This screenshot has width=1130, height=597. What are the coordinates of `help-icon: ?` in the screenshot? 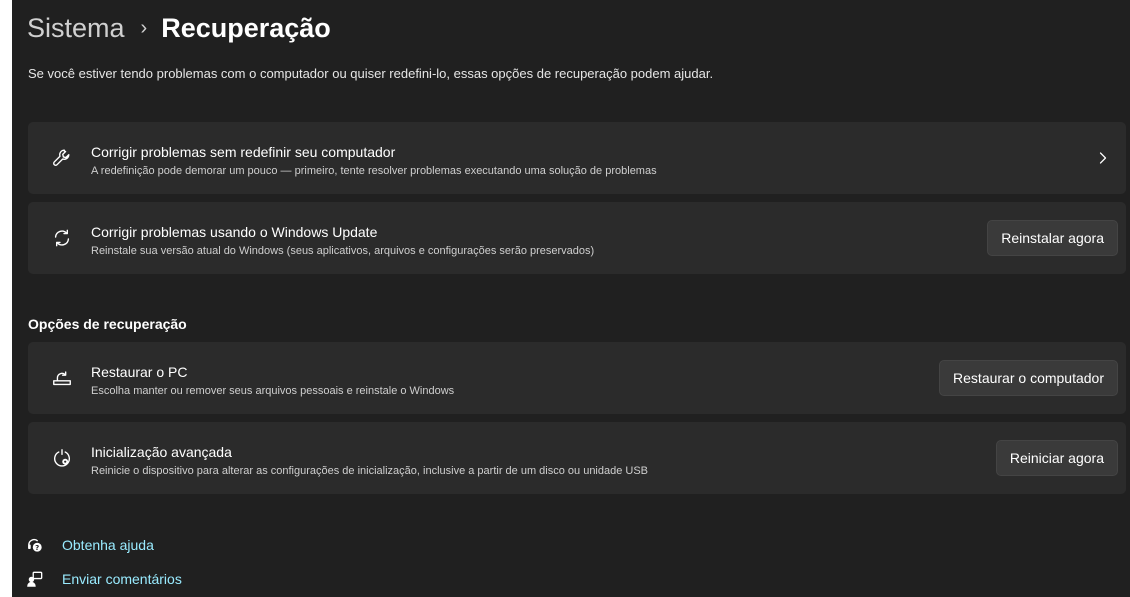 It's located at (35, 545).